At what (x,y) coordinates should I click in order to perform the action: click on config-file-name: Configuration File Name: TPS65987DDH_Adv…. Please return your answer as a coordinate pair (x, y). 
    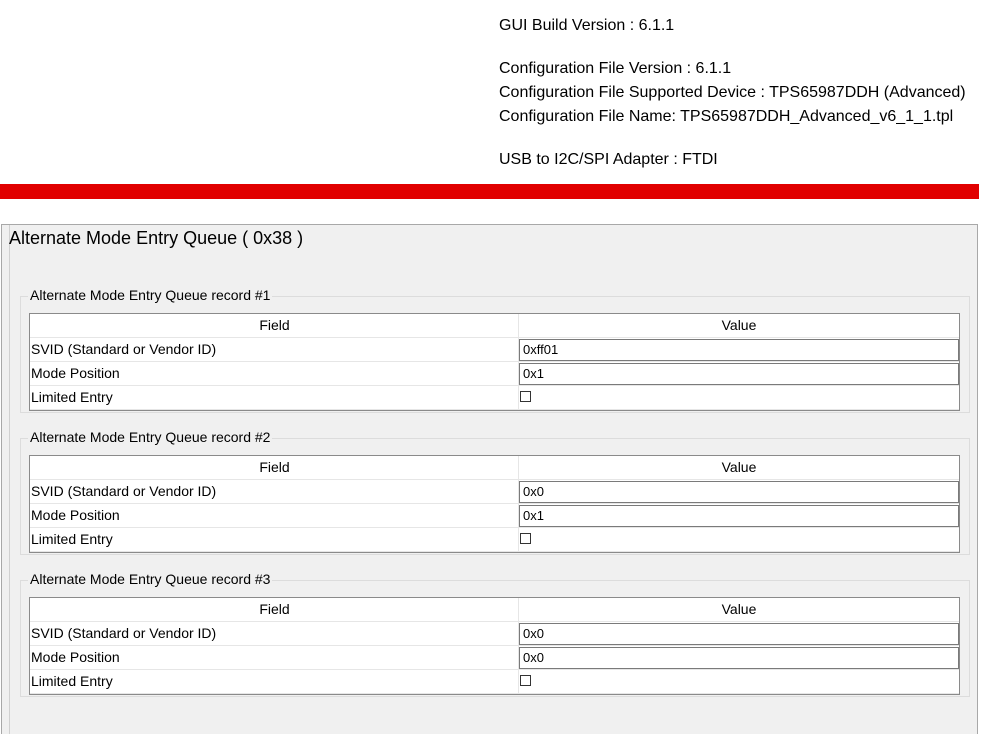
    Looking at the image, I should click on (726, 116).